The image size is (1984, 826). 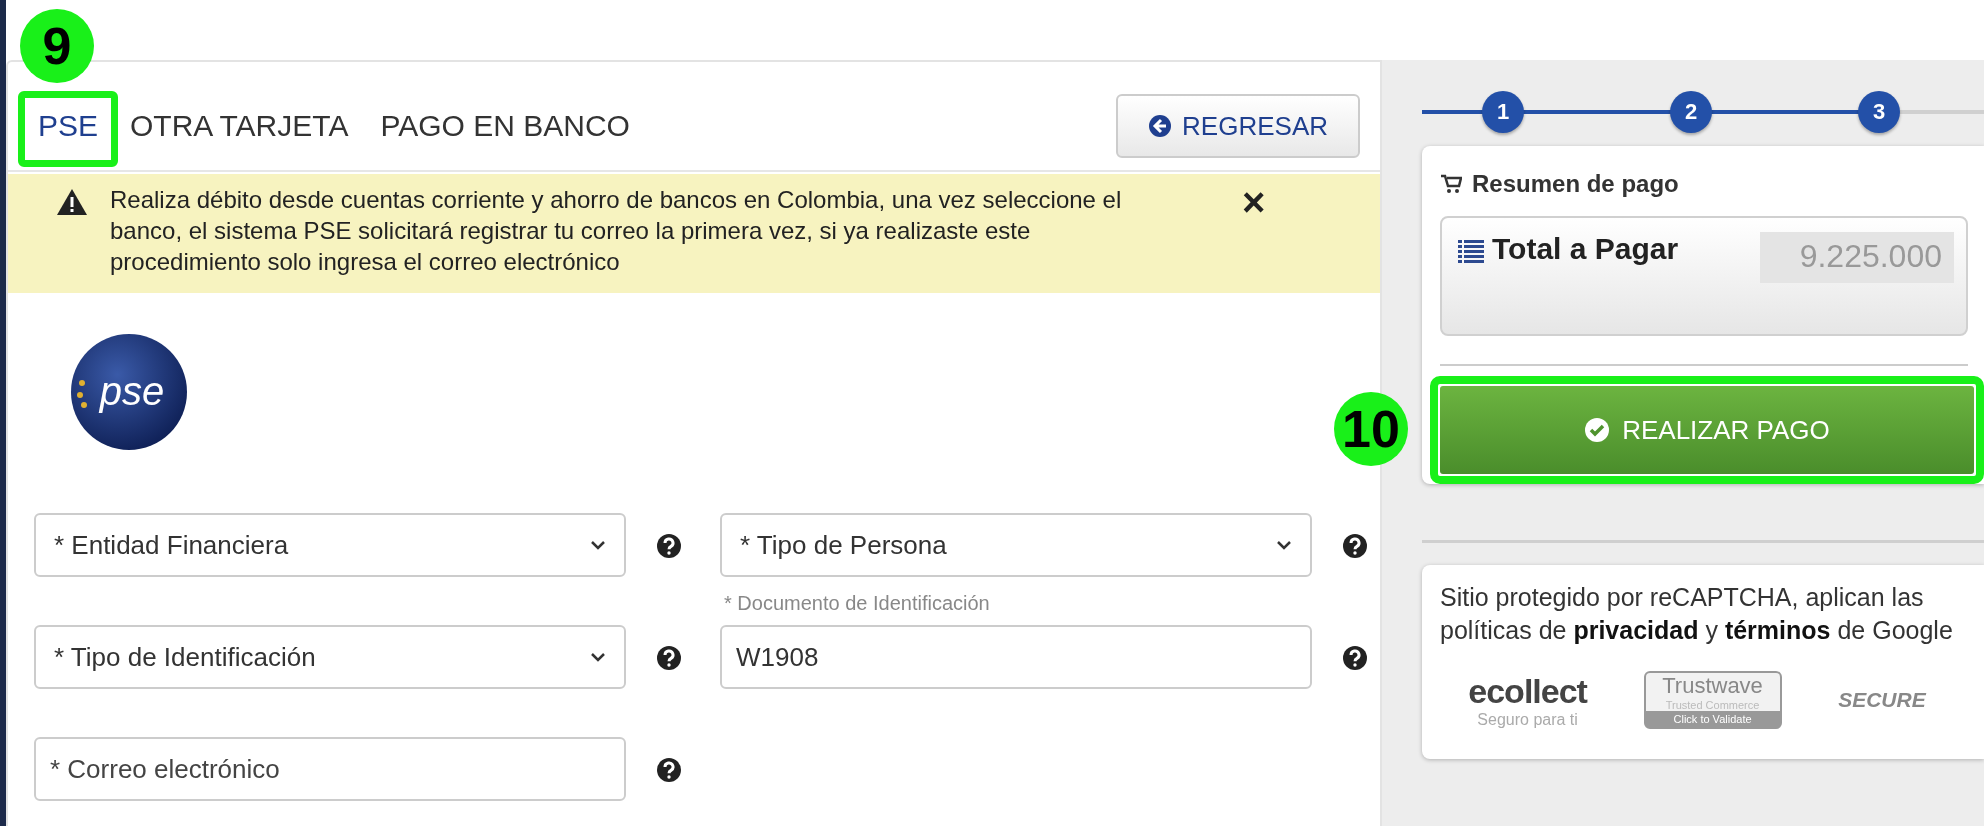 I want to click on tab: PSE, so click(x=68, y=126).